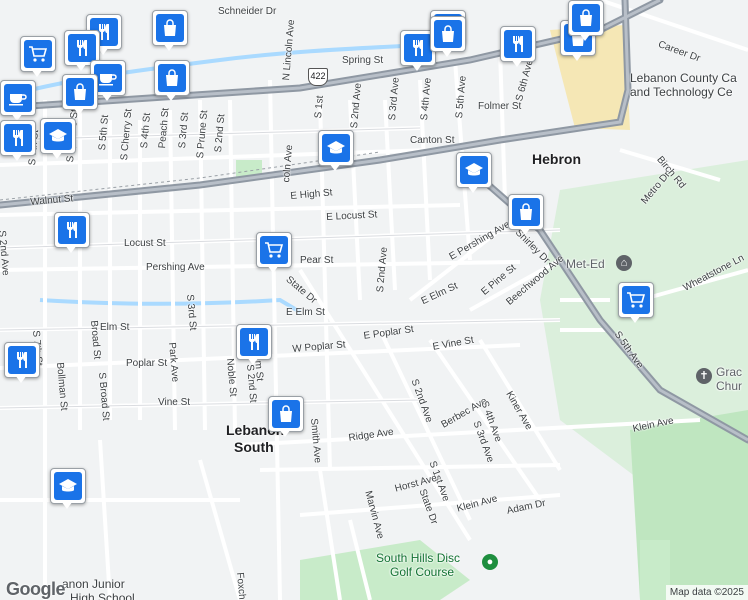 This screenshot has width=748, height=600. What do you see at coordinates (115, 327) in the screenshot?
I see `street-label: Elm St` at bounding box center [115, 327].